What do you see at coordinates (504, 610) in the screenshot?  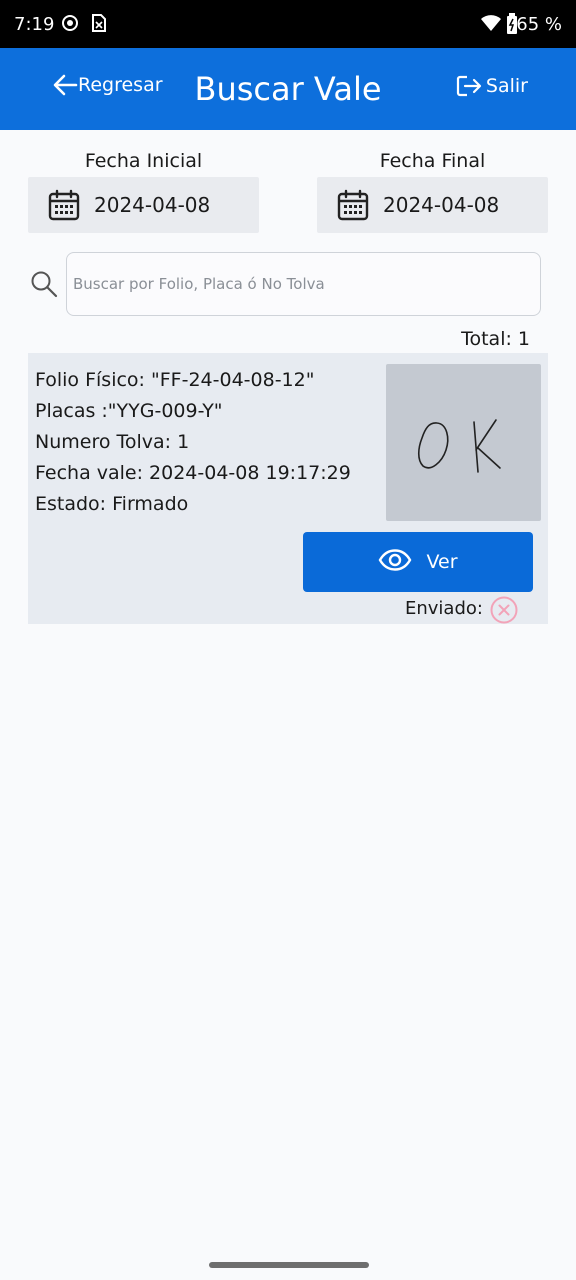 I see `not-sent-icon` at bounding box center [504, 610].